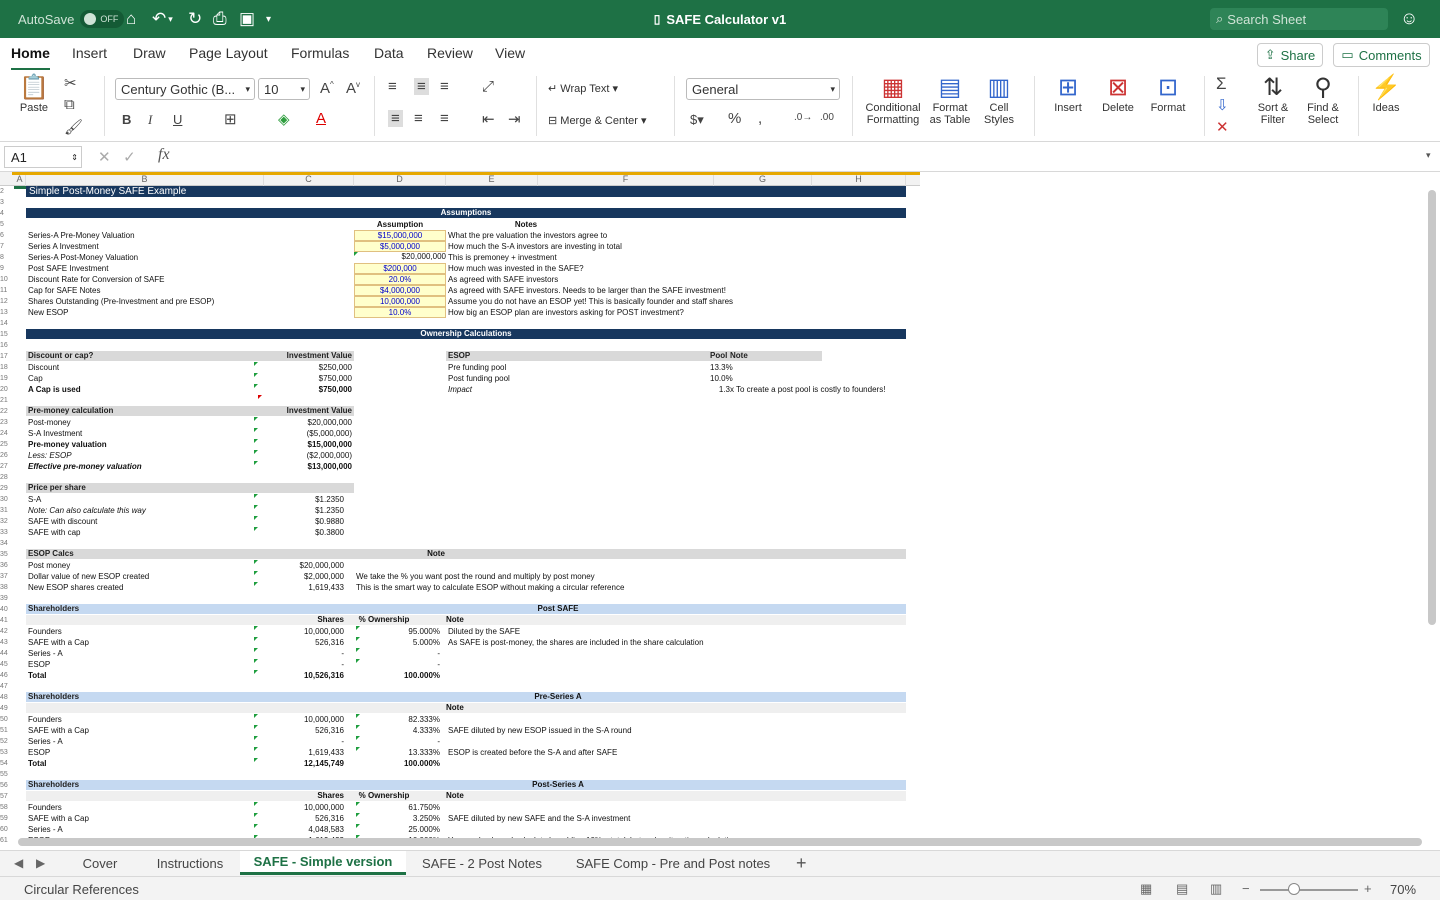 This screenshot has height=900, width=1440. Describe the element at coordinates (7, 631) in the screenshot. I see `row-header: 42` at that location.